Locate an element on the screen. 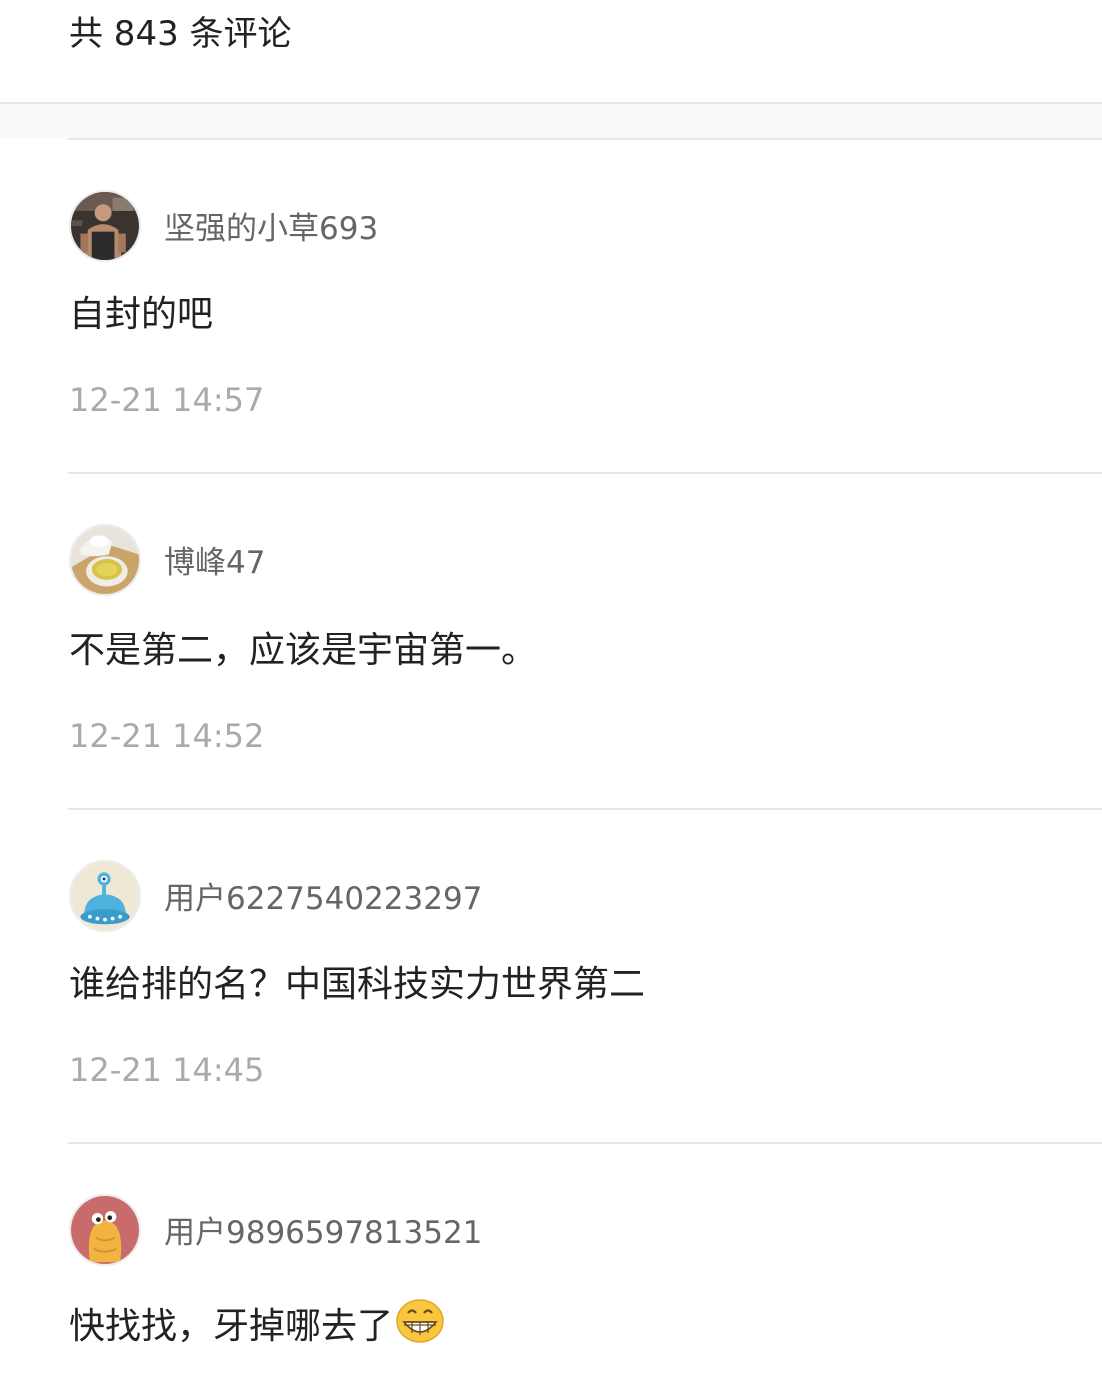  comment-time: 12-21 14:45 is located at coordinates (167, 1070).